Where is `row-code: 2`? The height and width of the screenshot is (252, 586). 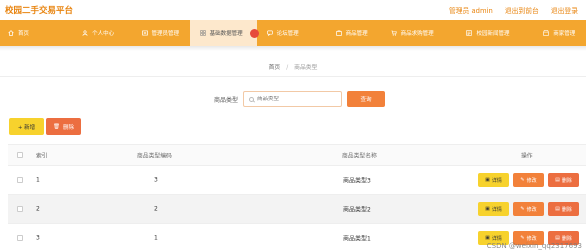
row-code: 2 is located at coordinates (156, 209).